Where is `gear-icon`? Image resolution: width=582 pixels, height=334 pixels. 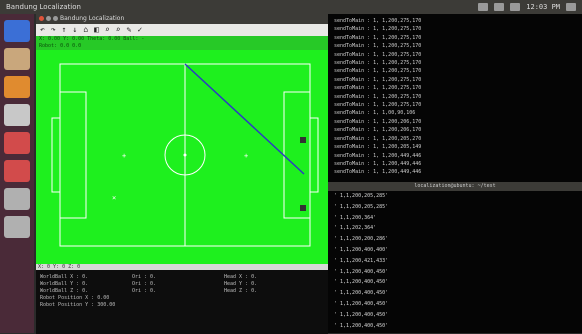
gear-icon is located at coordinates (571, 7).